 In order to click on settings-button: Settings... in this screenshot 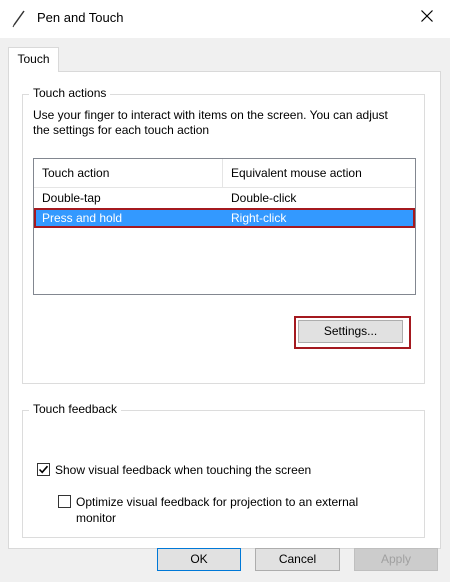, I will do `click(350, 331)`.